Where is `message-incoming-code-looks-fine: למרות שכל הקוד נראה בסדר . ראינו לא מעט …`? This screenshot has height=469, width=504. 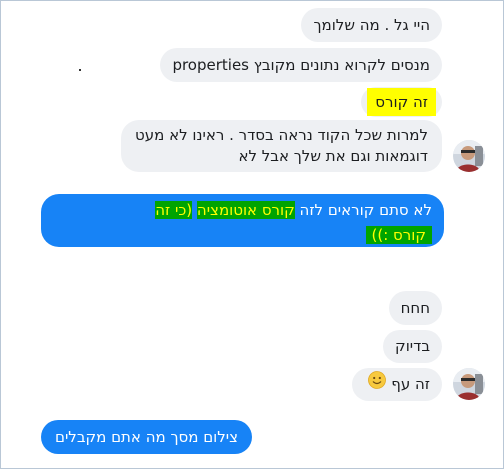
message-incoming-code-looks-fine: למרות שכל הקוד נראה בסדר . ראינו לא מעט … is located at coordinates (281, 146).